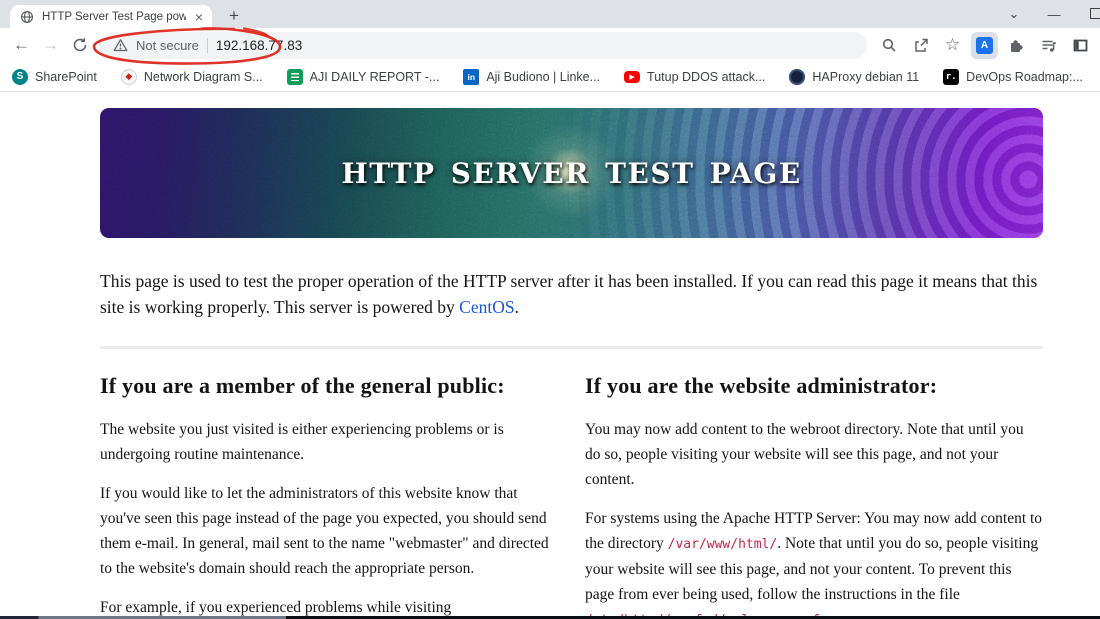 This screenshot has width=1100, height=619. What do you see at coordinates (722, 544) in the screenshot?
I see `code-snippet: /var/www/html/` at bounding box center [722, 544].